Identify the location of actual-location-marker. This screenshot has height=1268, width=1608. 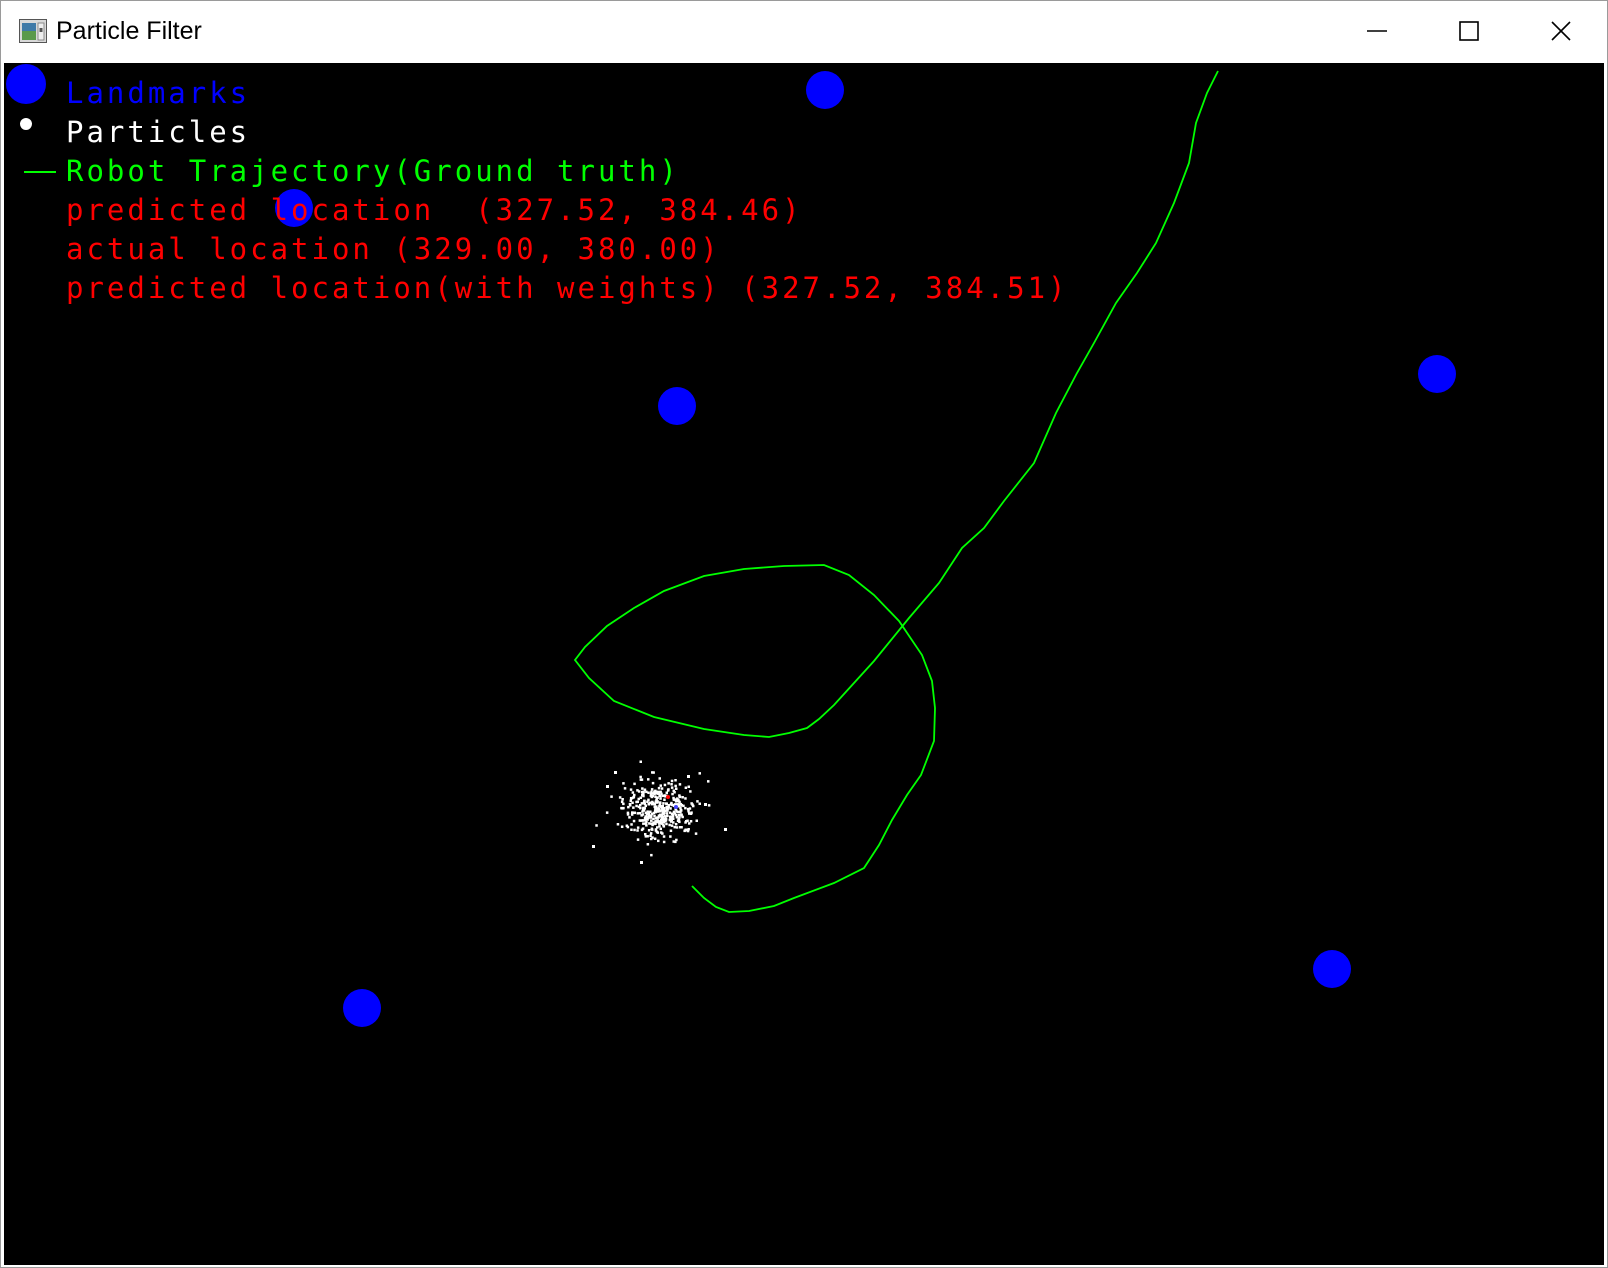
(676, 807).